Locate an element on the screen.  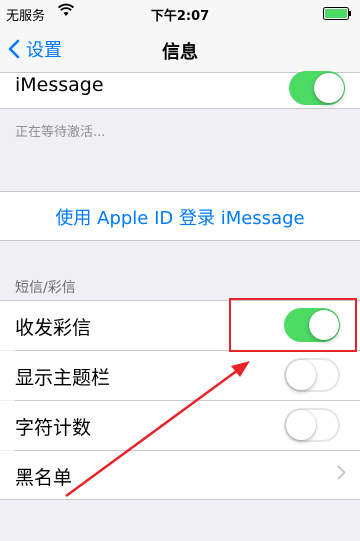
blacklist-row: 黑名单 is located at coordinates (180, 475).